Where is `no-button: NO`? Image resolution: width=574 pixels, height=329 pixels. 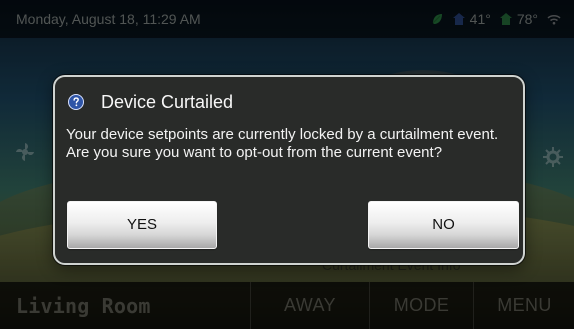 no-button: NO is located at coordinates (443, 225).